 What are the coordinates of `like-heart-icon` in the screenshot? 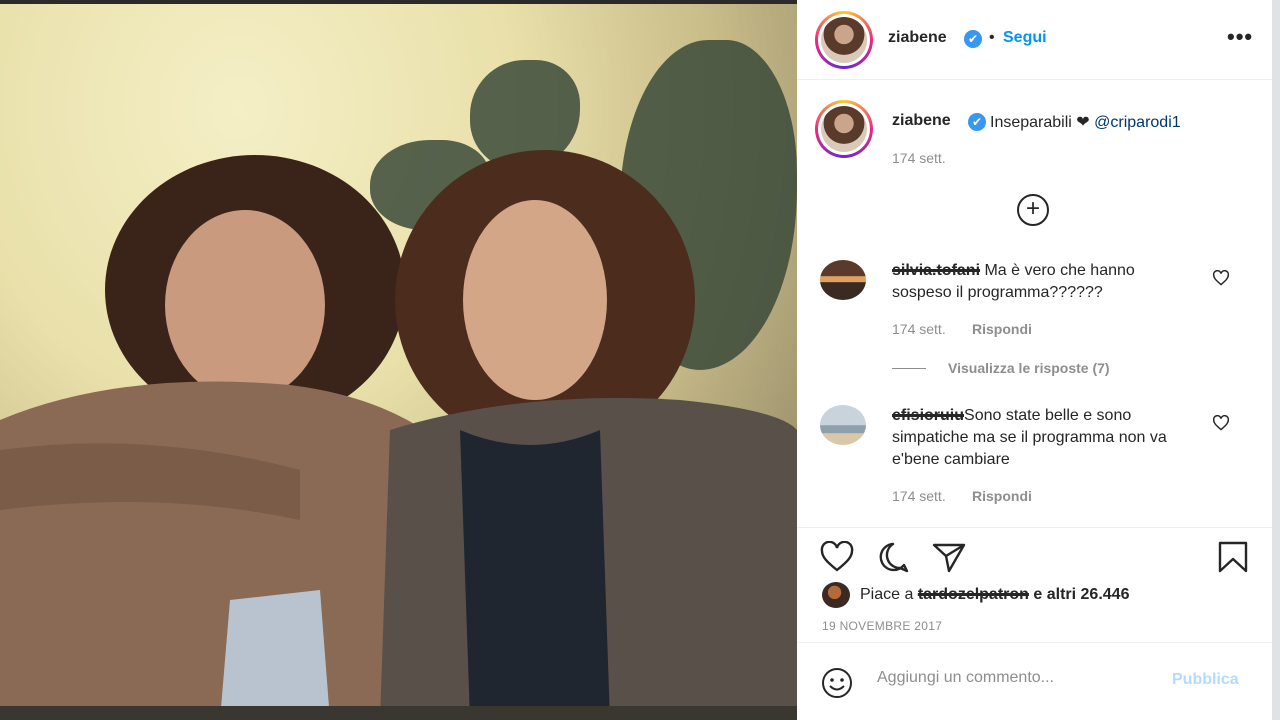 It's located at (837, 557).